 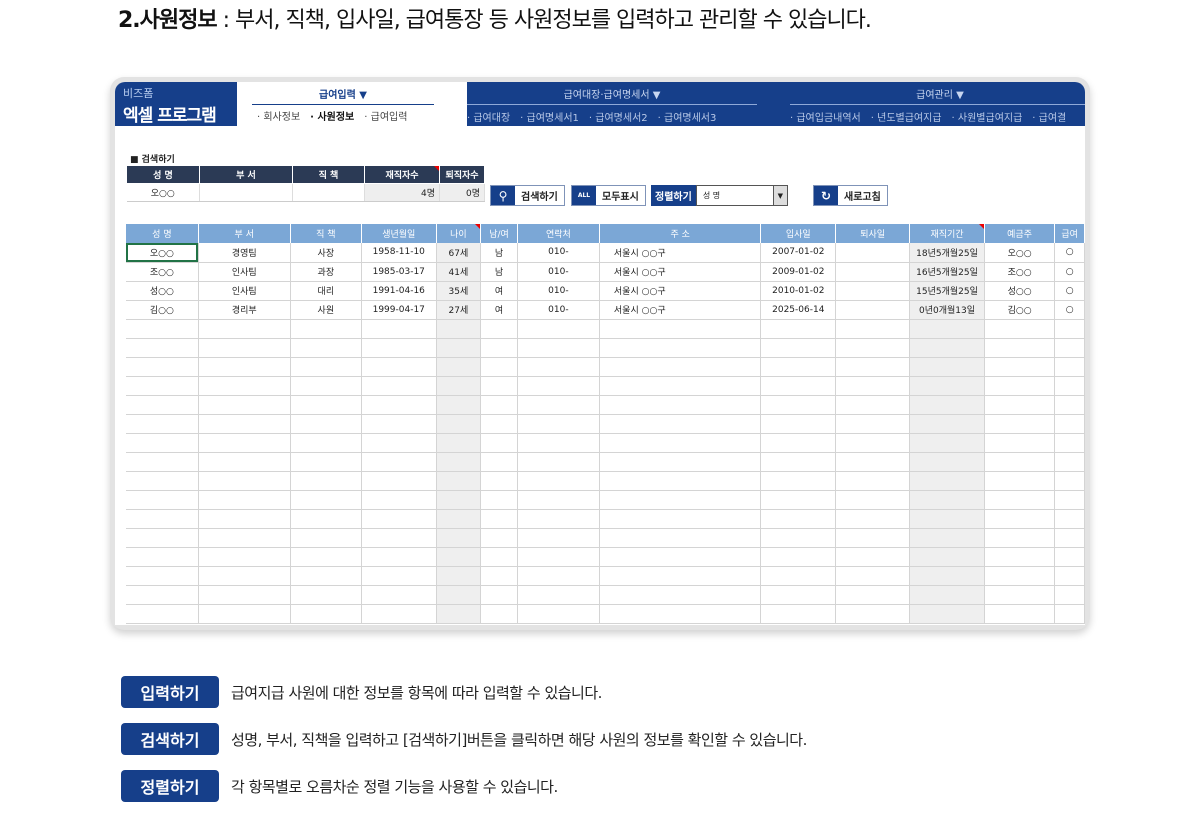 What do you see at coordinates (618, 118) in the screenshot?
I see `menu-item: · 급여명세서2` at bounding box center [618, 118].